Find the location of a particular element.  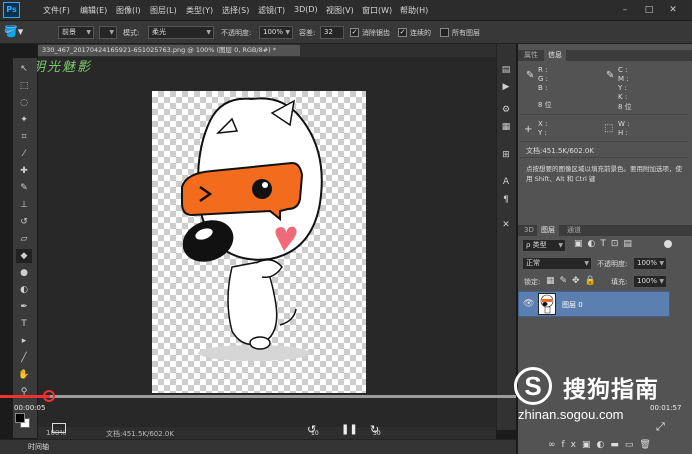

tolerance-label: 容差: is located at coordinates (307, 33).